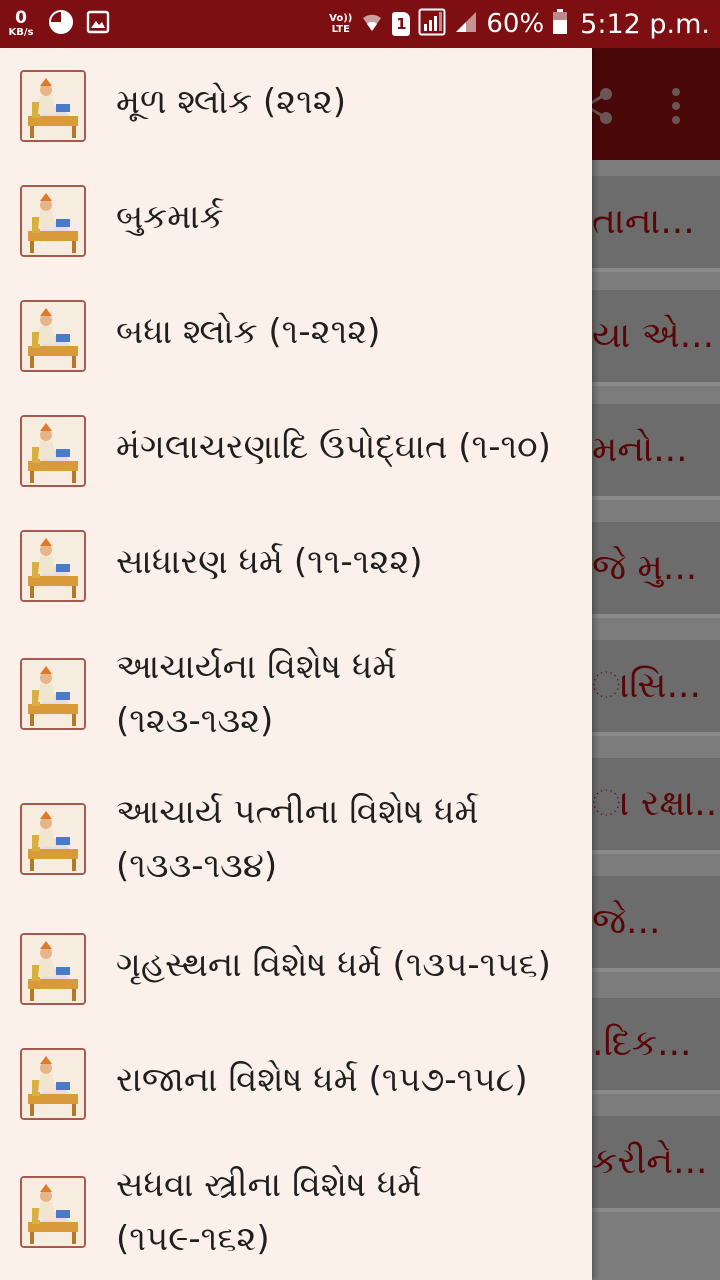 Image resolution: width=720 pixels, height=1280 pixels. Describe the element at coordinates (645, 24) in the screenshot. I see `clock: 5:12 p.m.` at that location.